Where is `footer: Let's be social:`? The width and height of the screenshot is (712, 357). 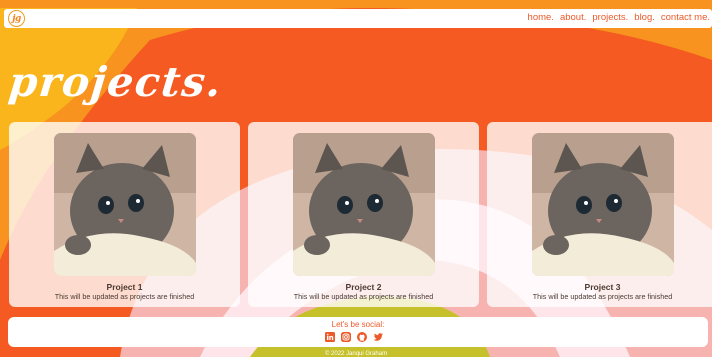
footer: Let's be social: is located at coordinates (358, 332).